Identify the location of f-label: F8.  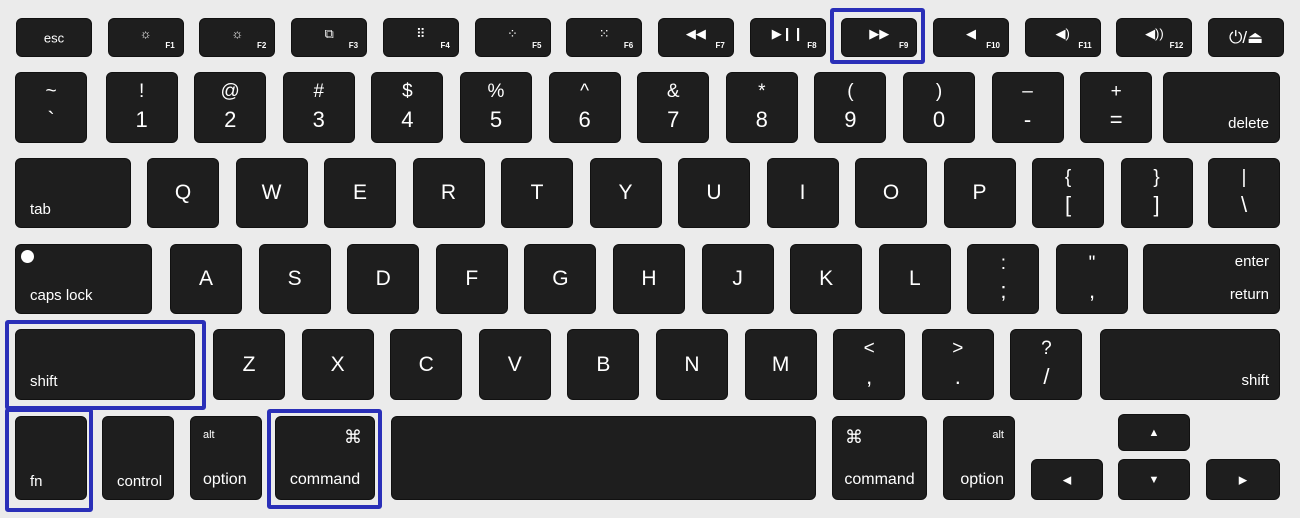
(812, 45).